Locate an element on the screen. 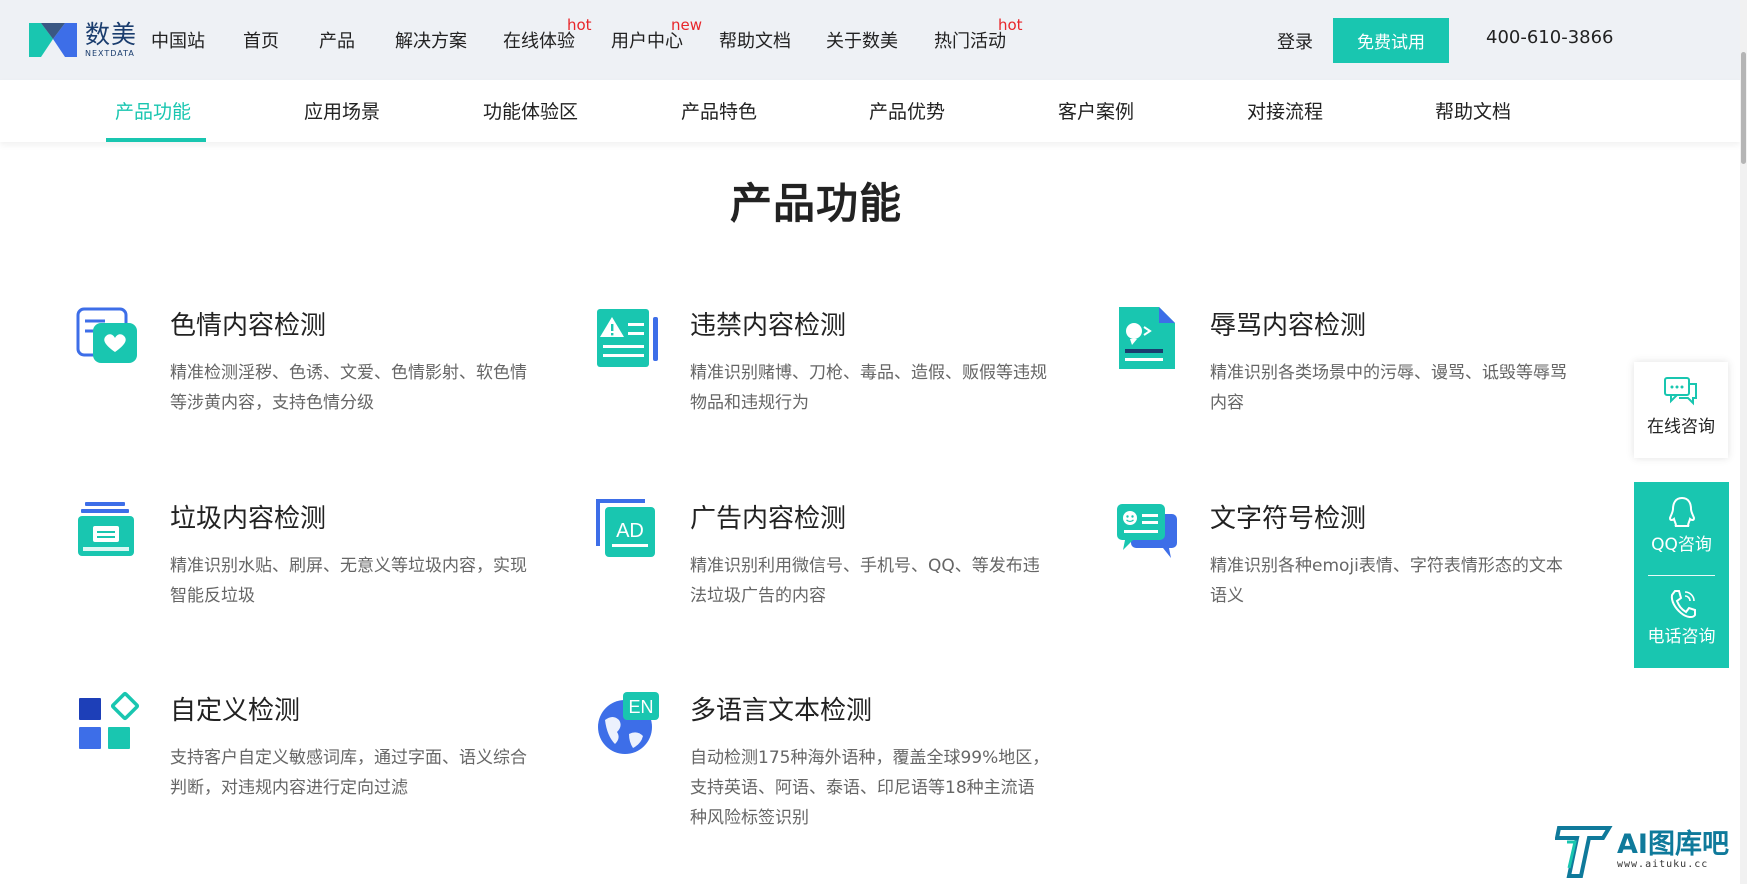 This screenshot has width=1747, height=884. qq-penguin-icon is located at coordinates (1681, 511).